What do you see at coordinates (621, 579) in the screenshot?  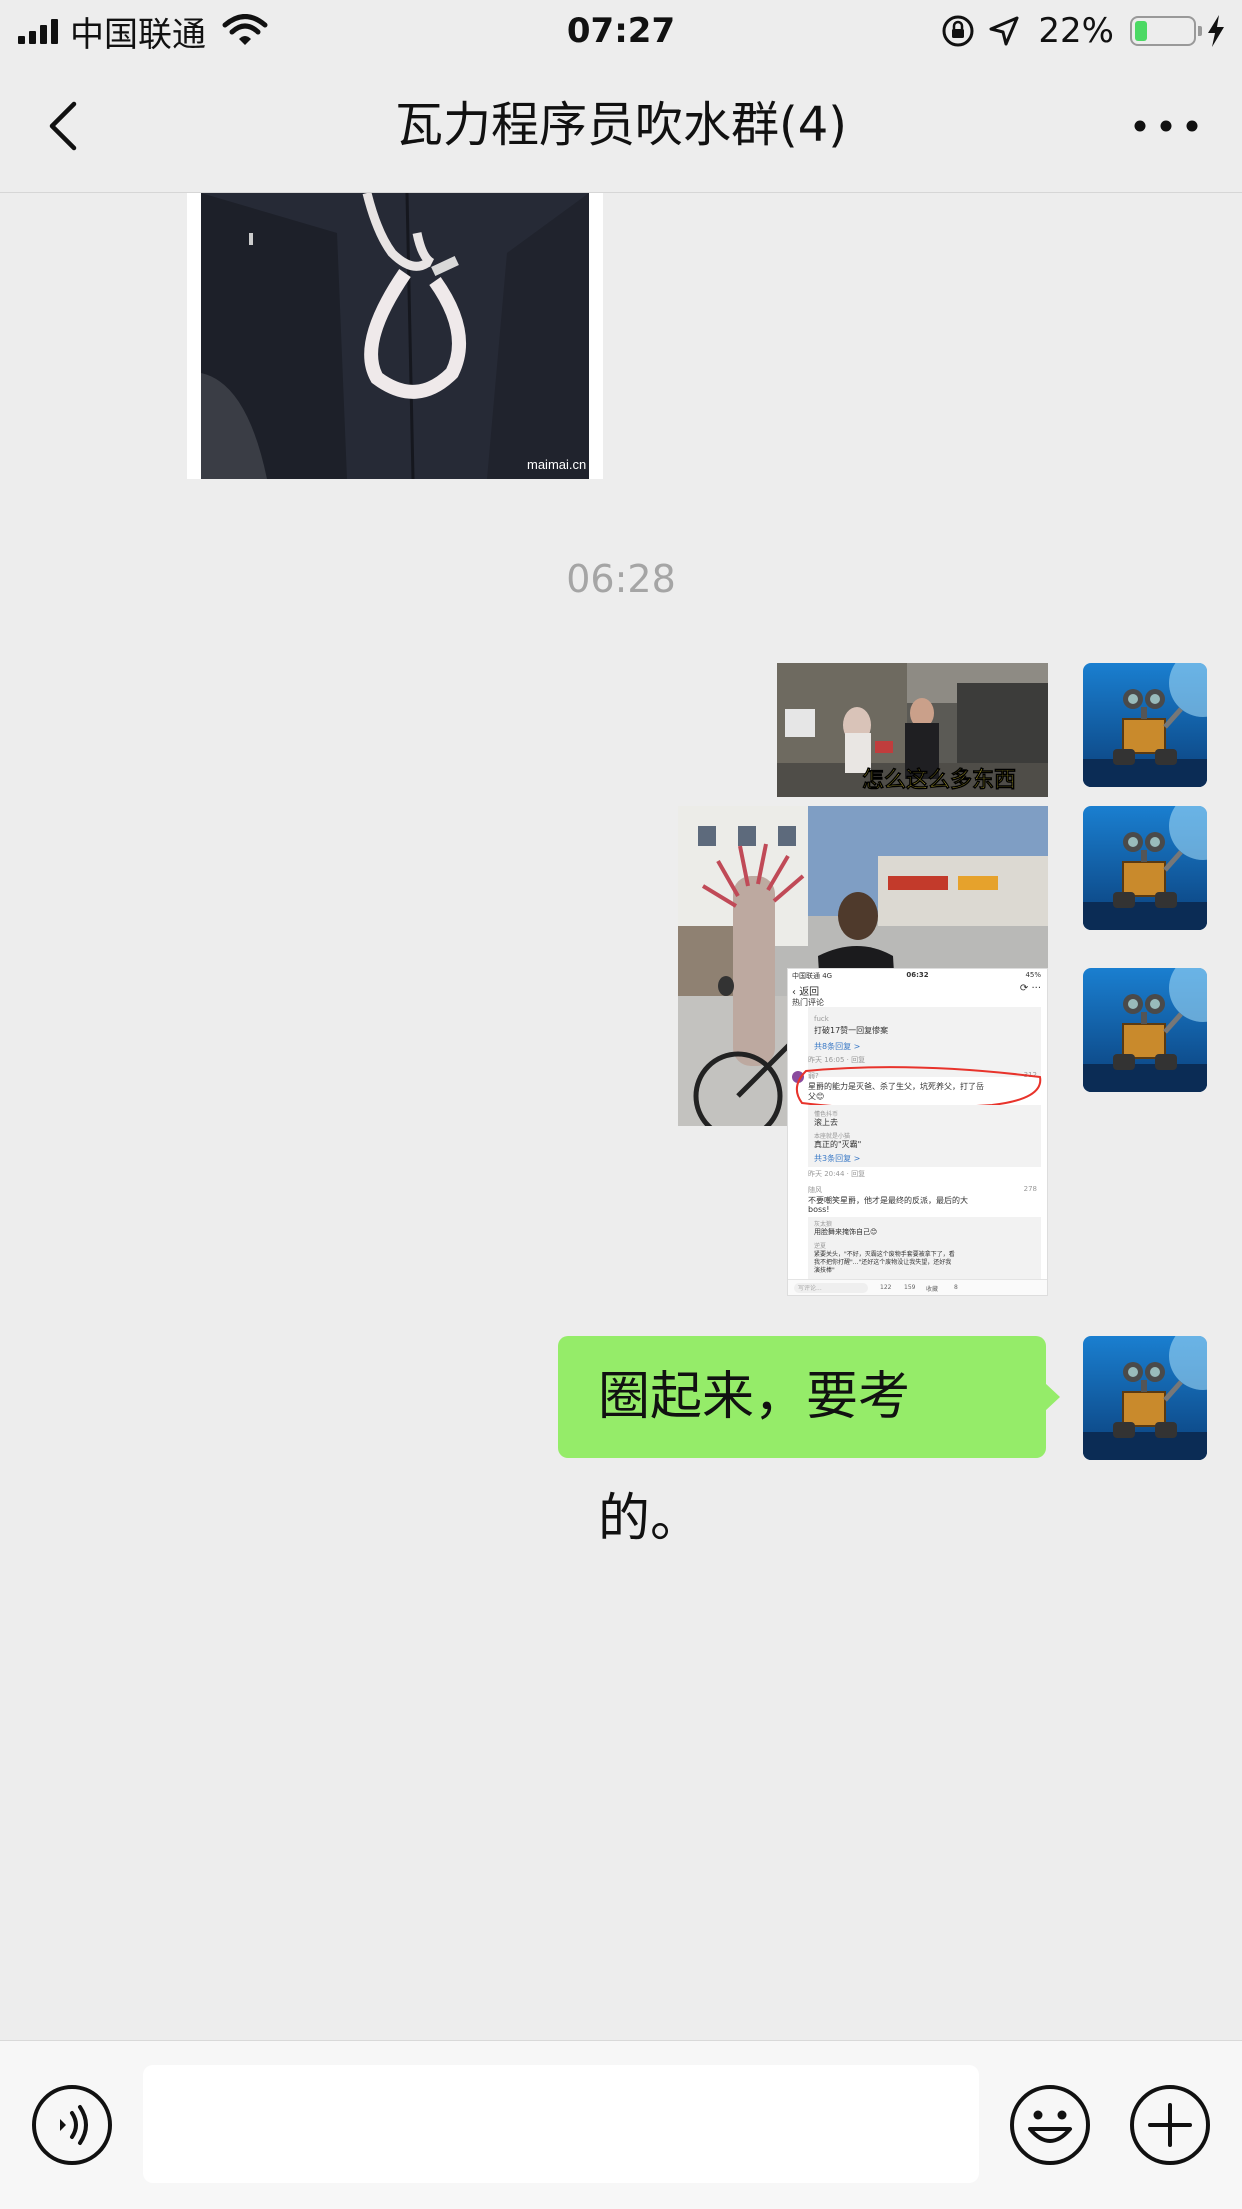 I see `message-timestamp: 06:28` at bounding box center [621, 579].